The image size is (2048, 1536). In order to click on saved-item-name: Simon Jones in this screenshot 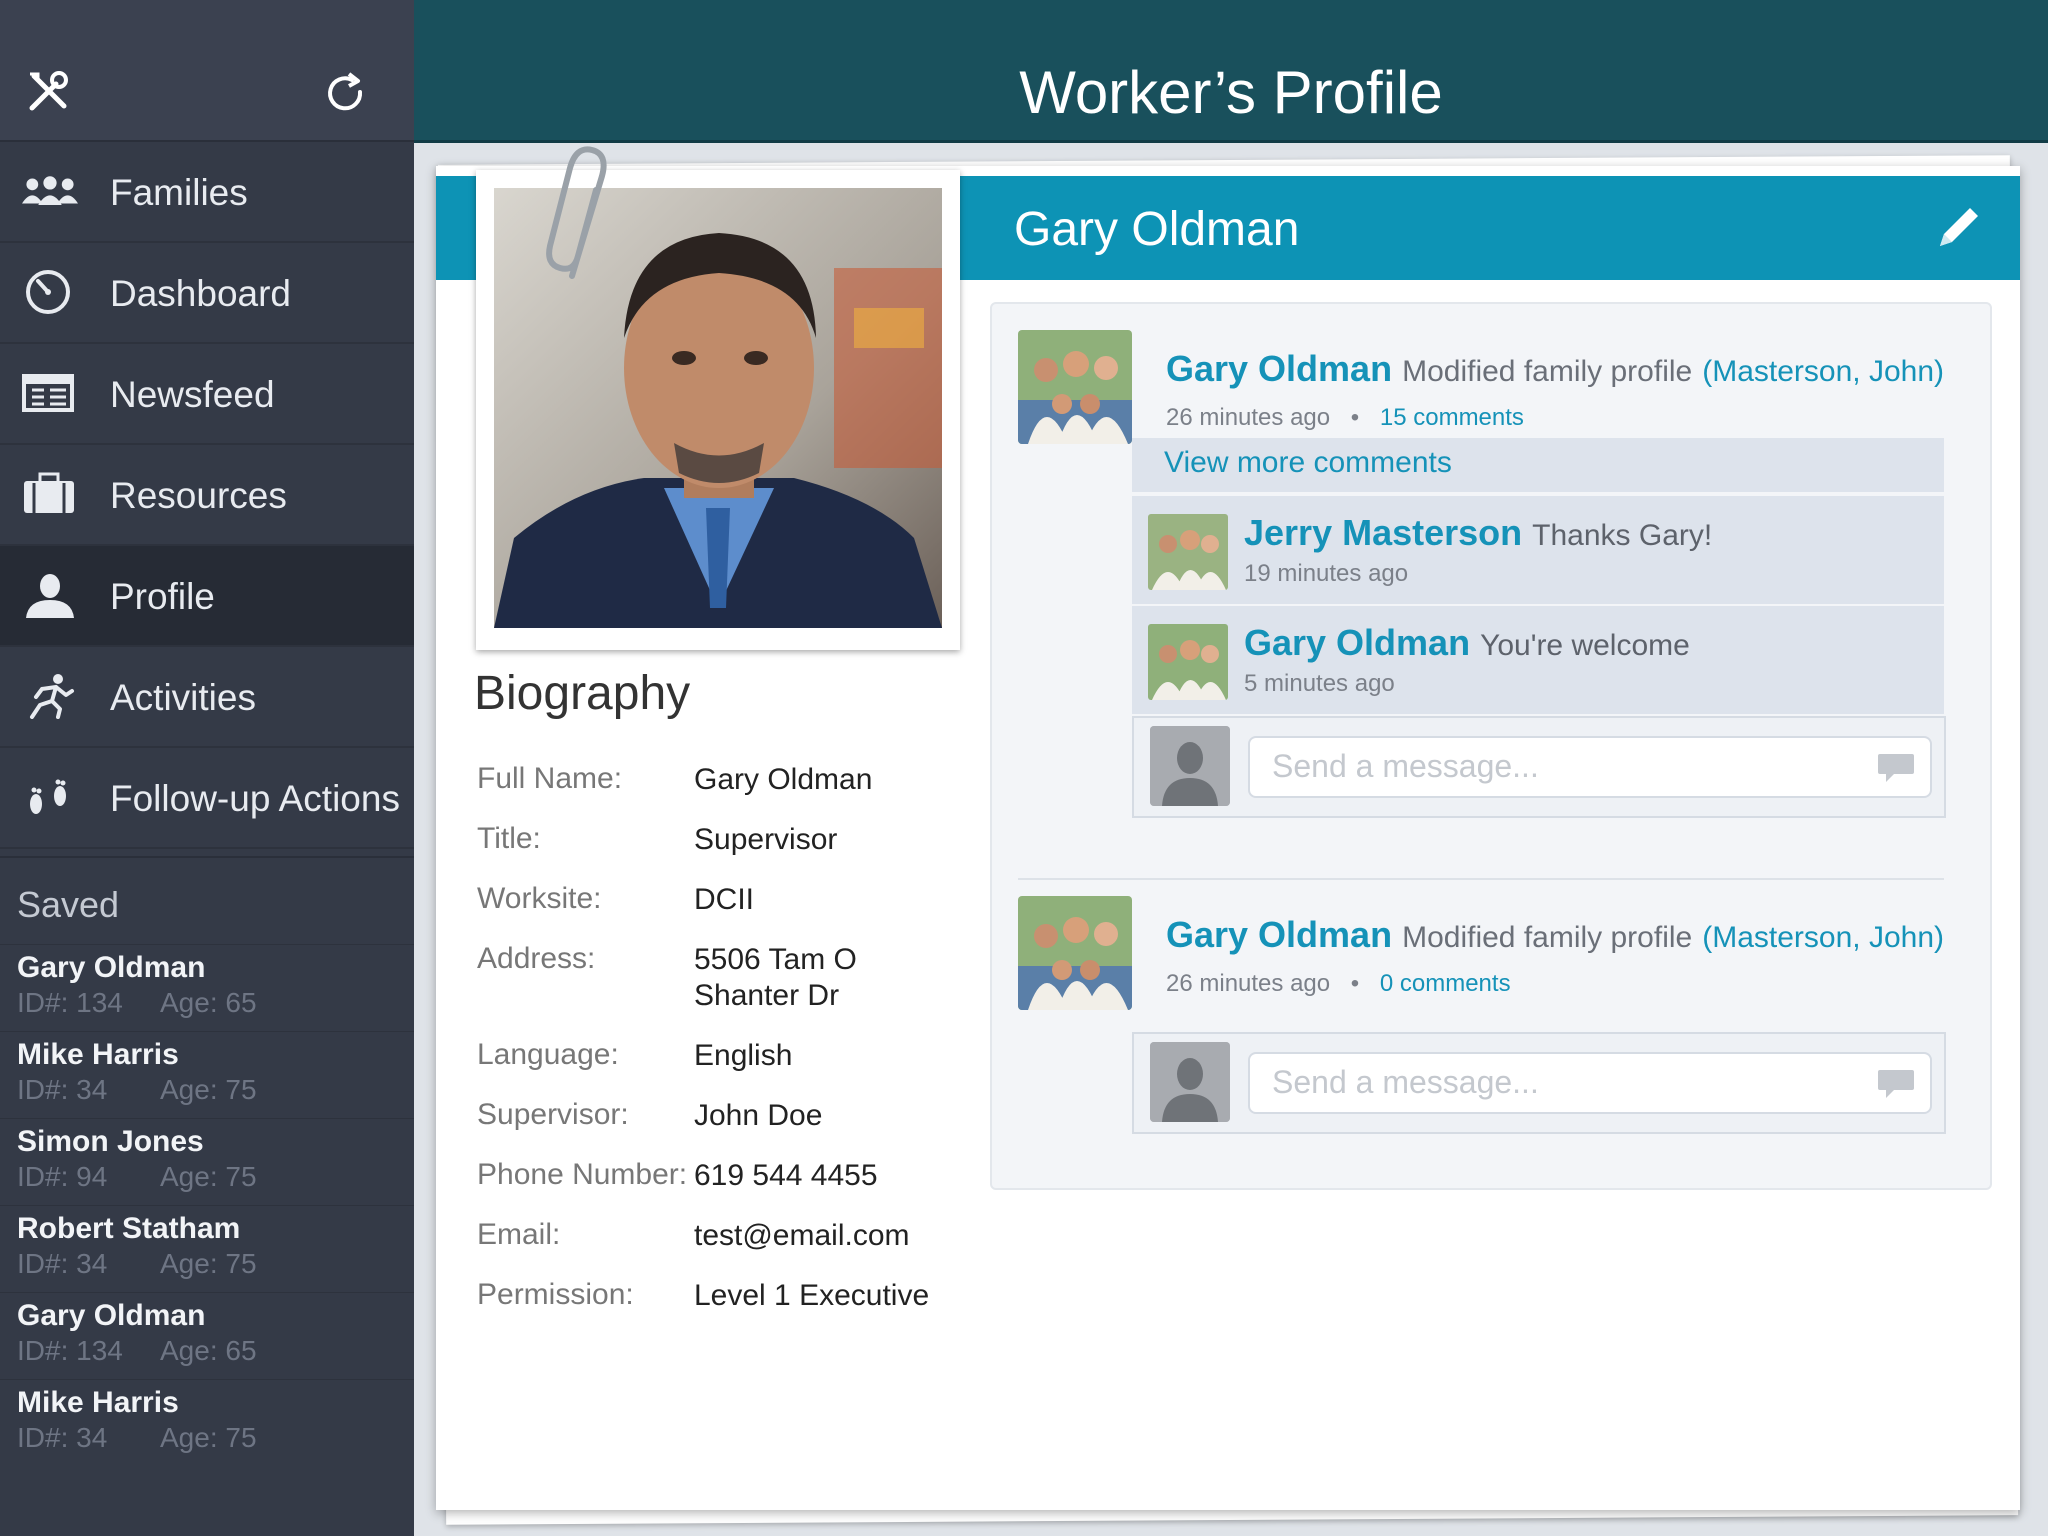, I will do `click(110, 1141)`.